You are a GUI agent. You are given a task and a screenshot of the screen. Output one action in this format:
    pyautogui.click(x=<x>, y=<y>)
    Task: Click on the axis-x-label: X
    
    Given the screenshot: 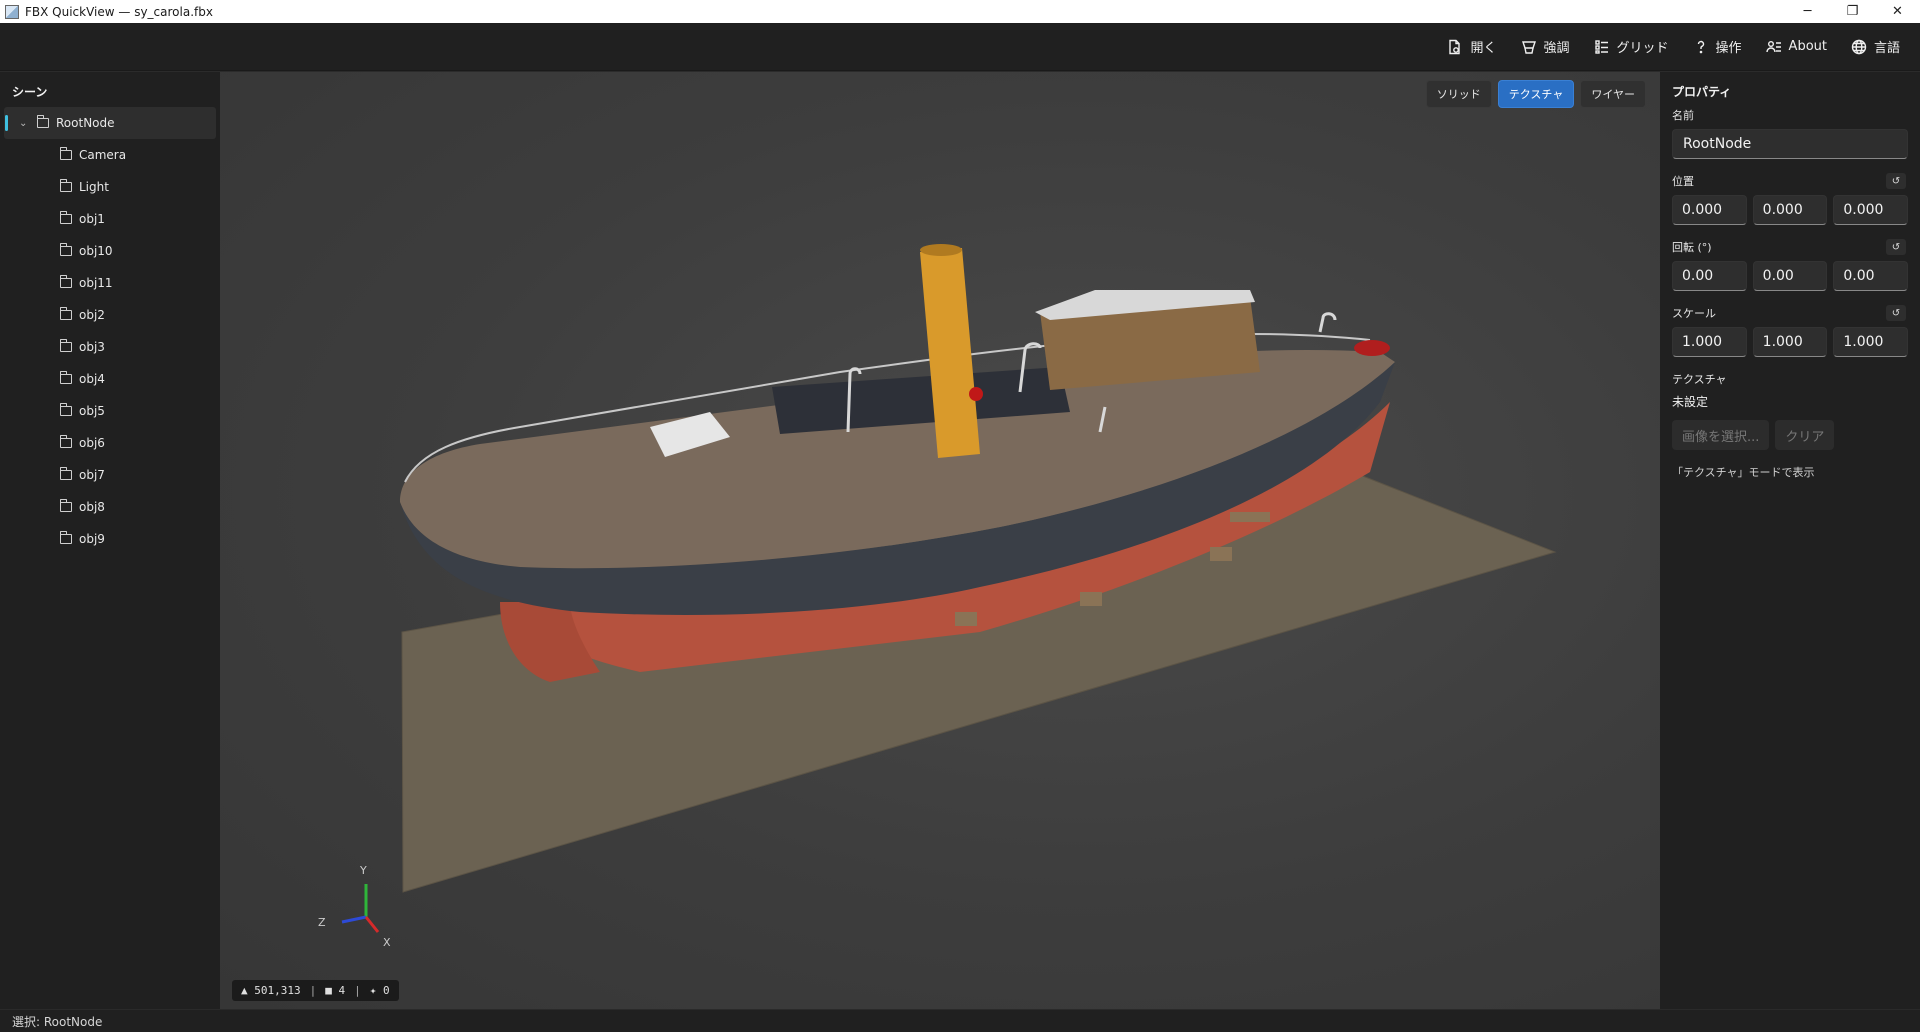 What is the action you would take?
    pyautogui.click(x=387, y=942)
    